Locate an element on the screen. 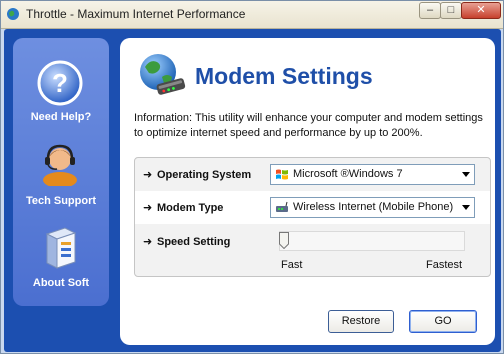 The height and width of the screenshot is (354, 504). maximize-button: □ is located at coordinates (451, 10).